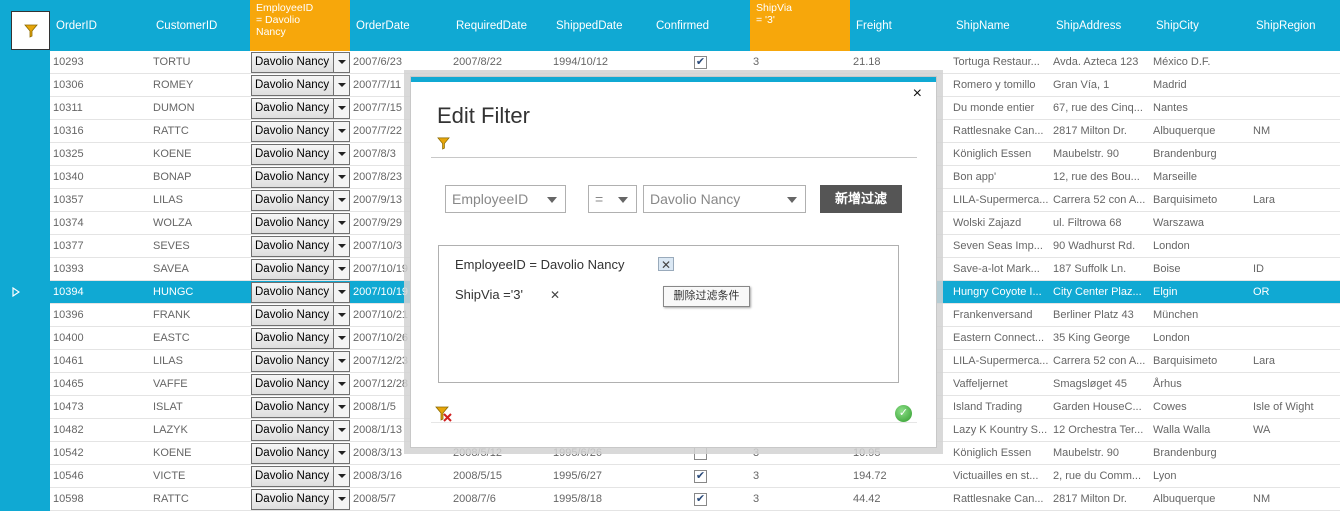  Describe the element at coordinates (600, 25) in the screenshot. I see `column-header: ShippedDate` at that location.